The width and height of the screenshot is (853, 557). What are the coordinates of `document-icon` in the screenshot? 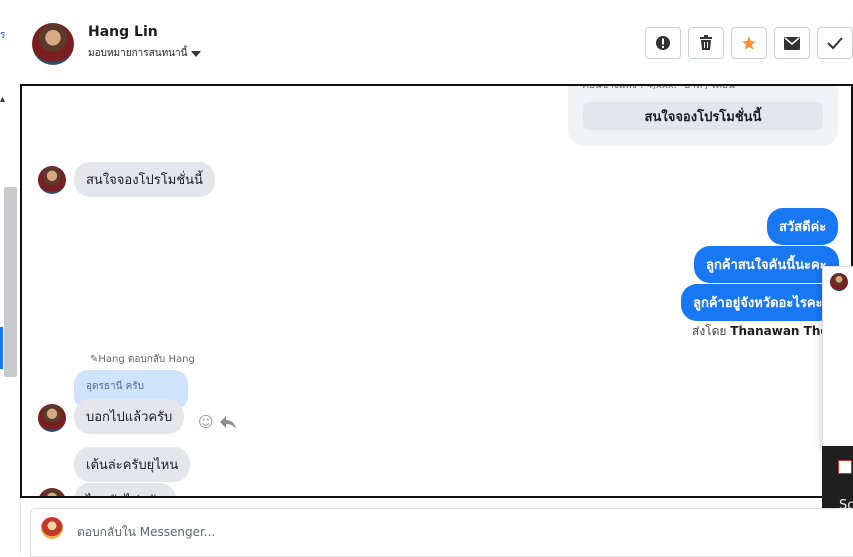 It's located at (845, 467).